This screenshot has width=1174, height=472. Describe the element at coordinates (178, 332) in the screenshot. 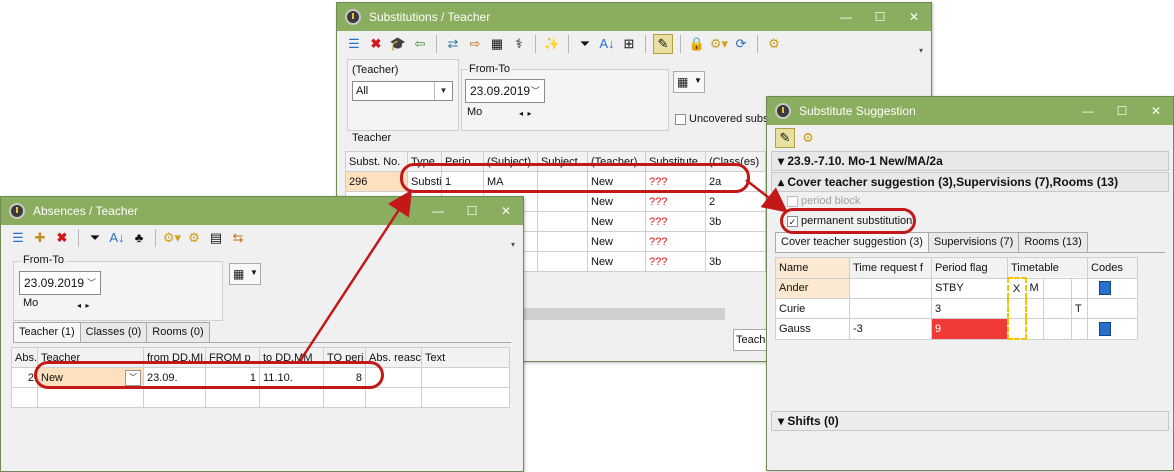

I see `tab-rooms: Rooms (0)` at that location.